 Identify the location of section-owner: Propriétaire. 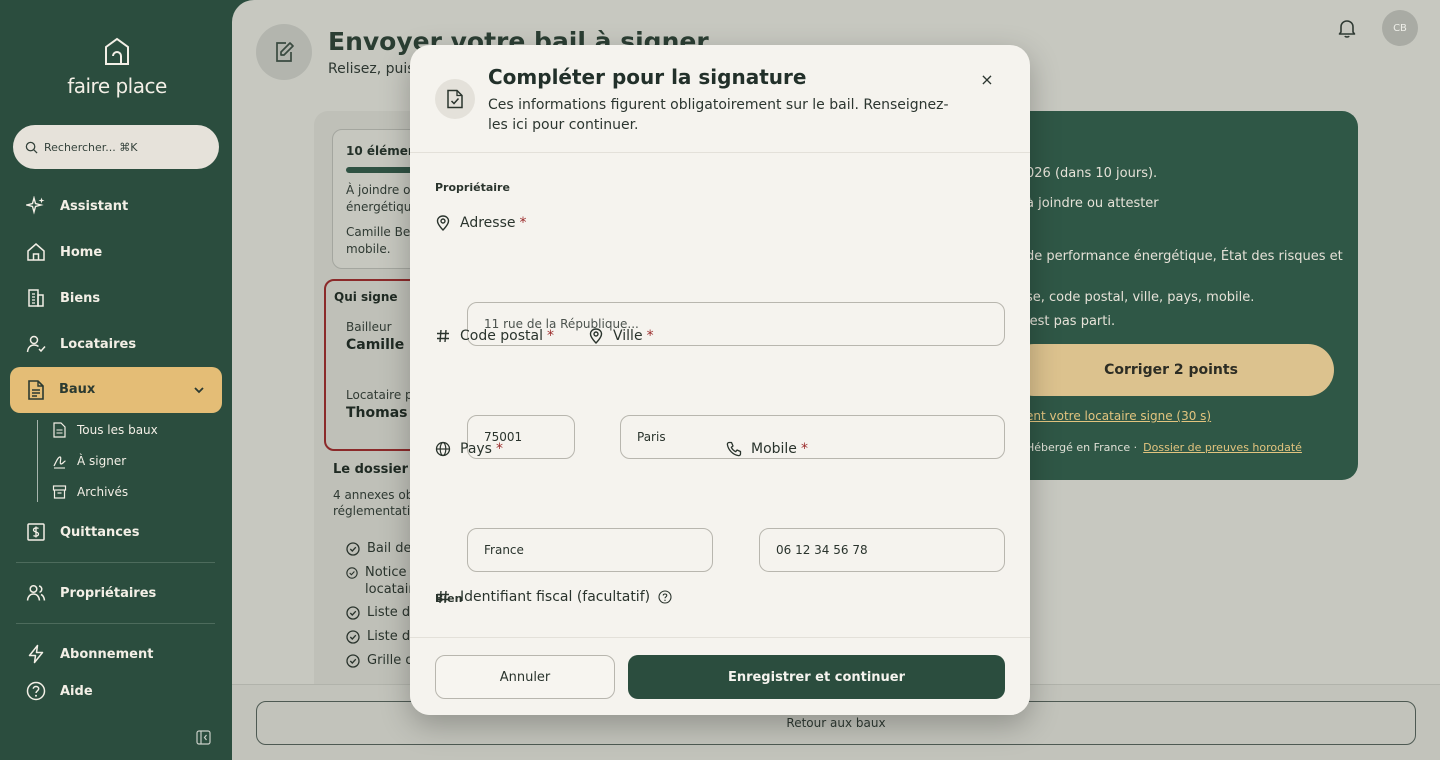
(472, 187).